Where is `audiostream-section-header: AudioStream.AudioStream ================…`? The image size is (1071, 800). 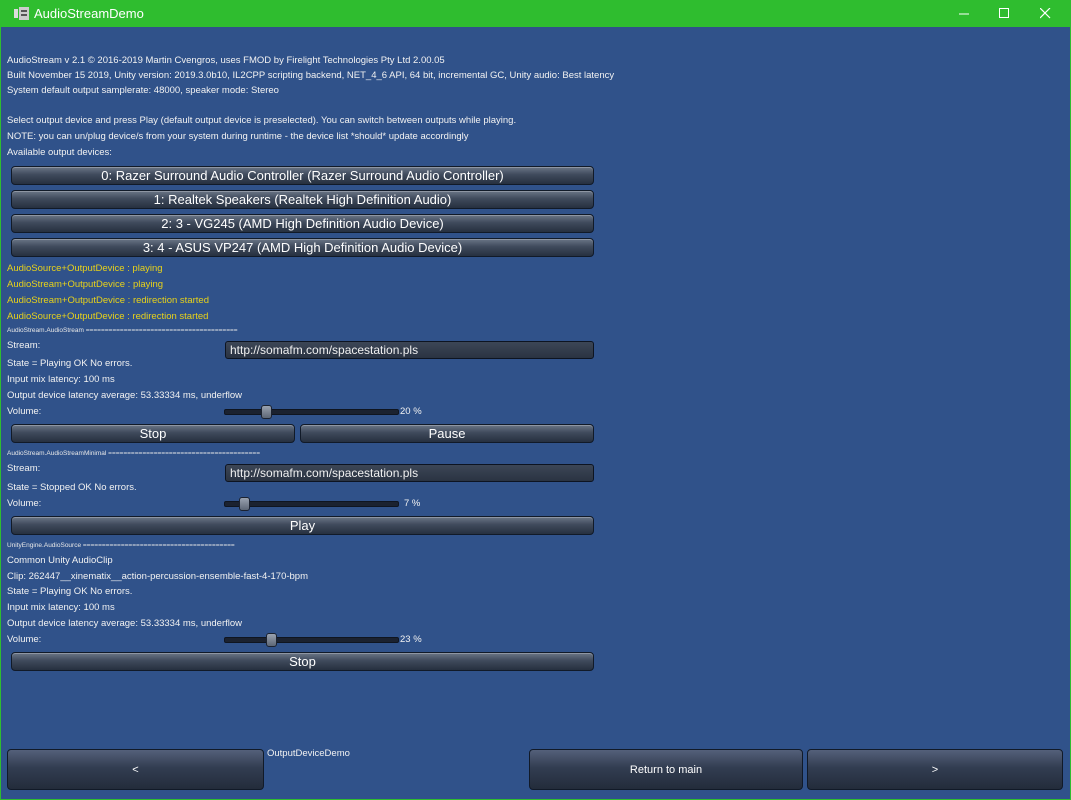 audiostream-section-header: AudioStream.AudioStream ================… is located at coordinates (122, 330).